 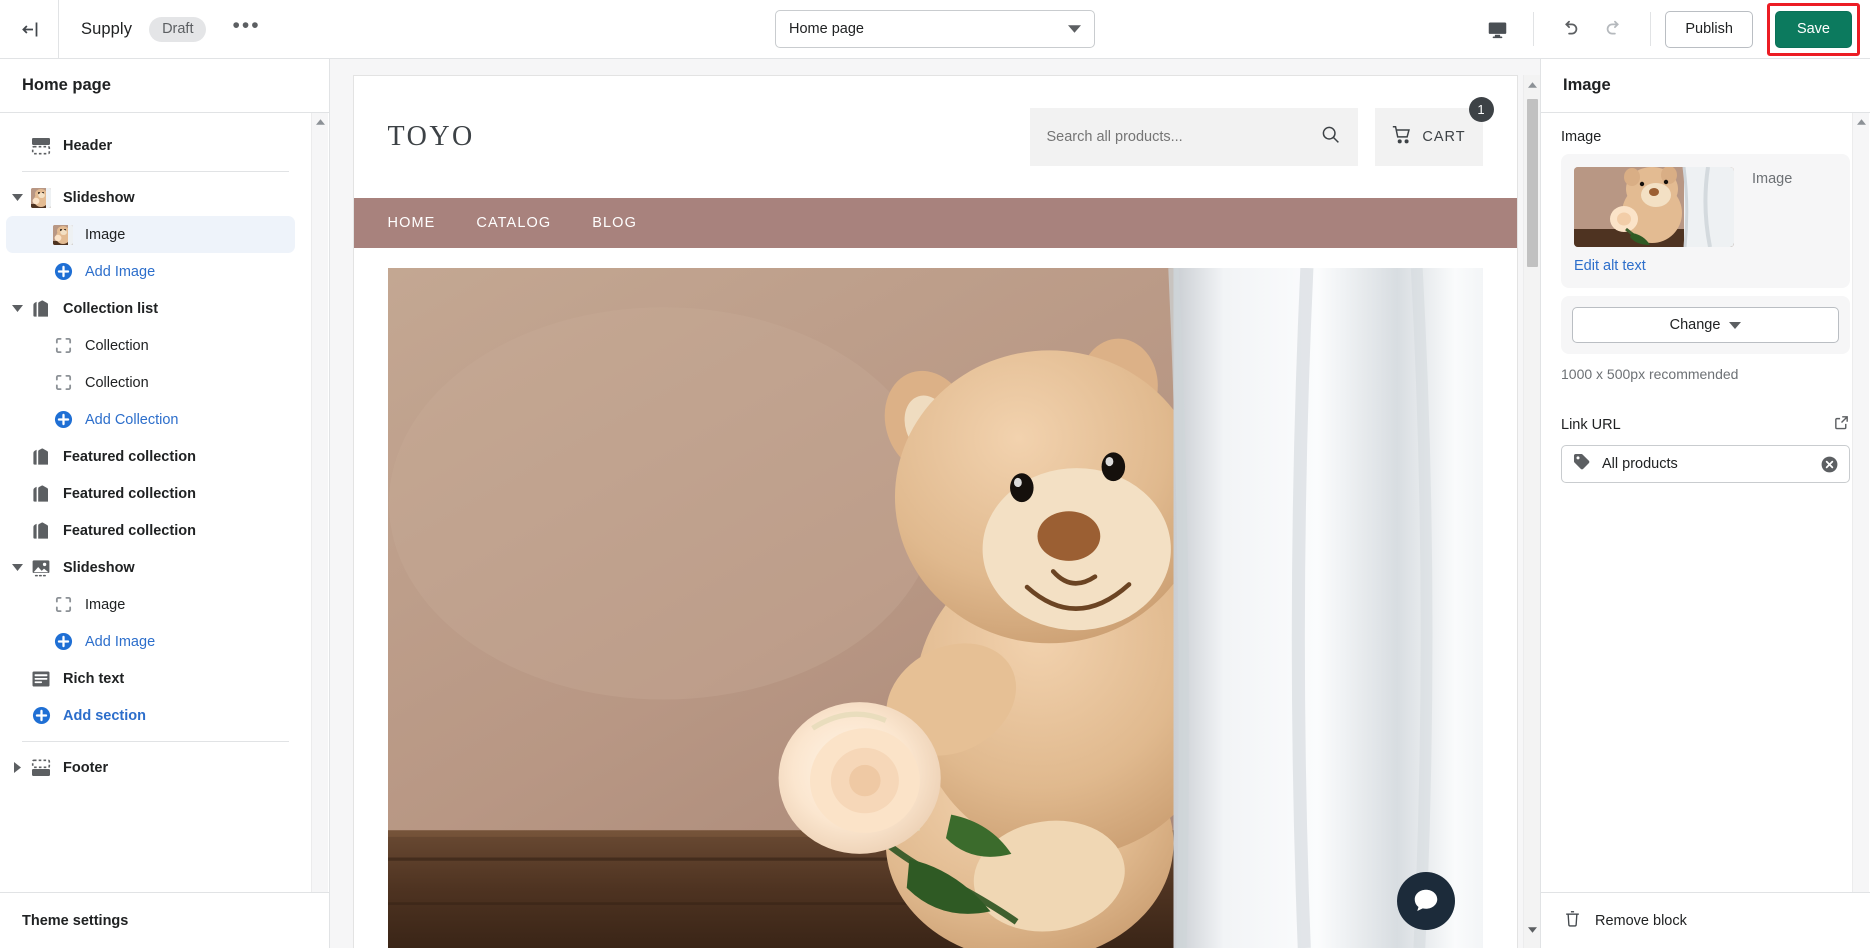 What do you see at coordinates (246, 29) in the screenshot?
I see `ellipsis-icon: •••` at bounding box center [246, 29].